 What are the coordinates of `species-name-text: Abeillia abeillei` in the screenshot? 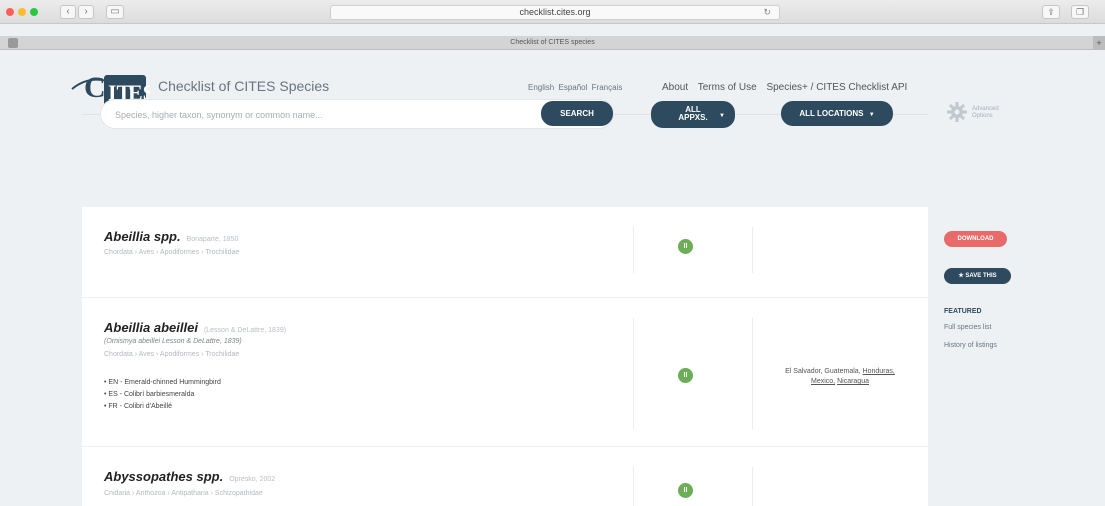 It's located at (151, 327).